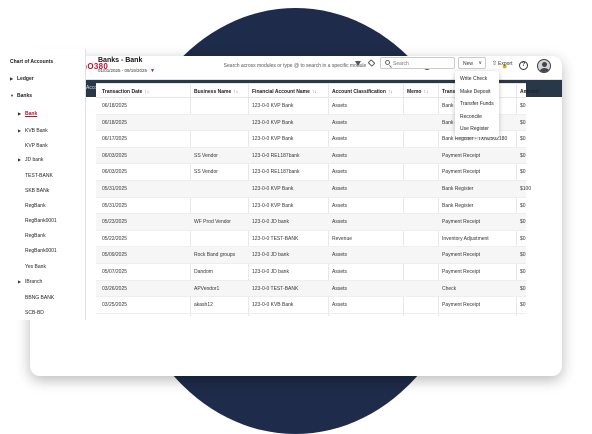 Image resolution: width=592 pixels, height=434 pixels. Describe the element at coordinates (358, 63) in the screenshot. I see `filter-icon` at that location.